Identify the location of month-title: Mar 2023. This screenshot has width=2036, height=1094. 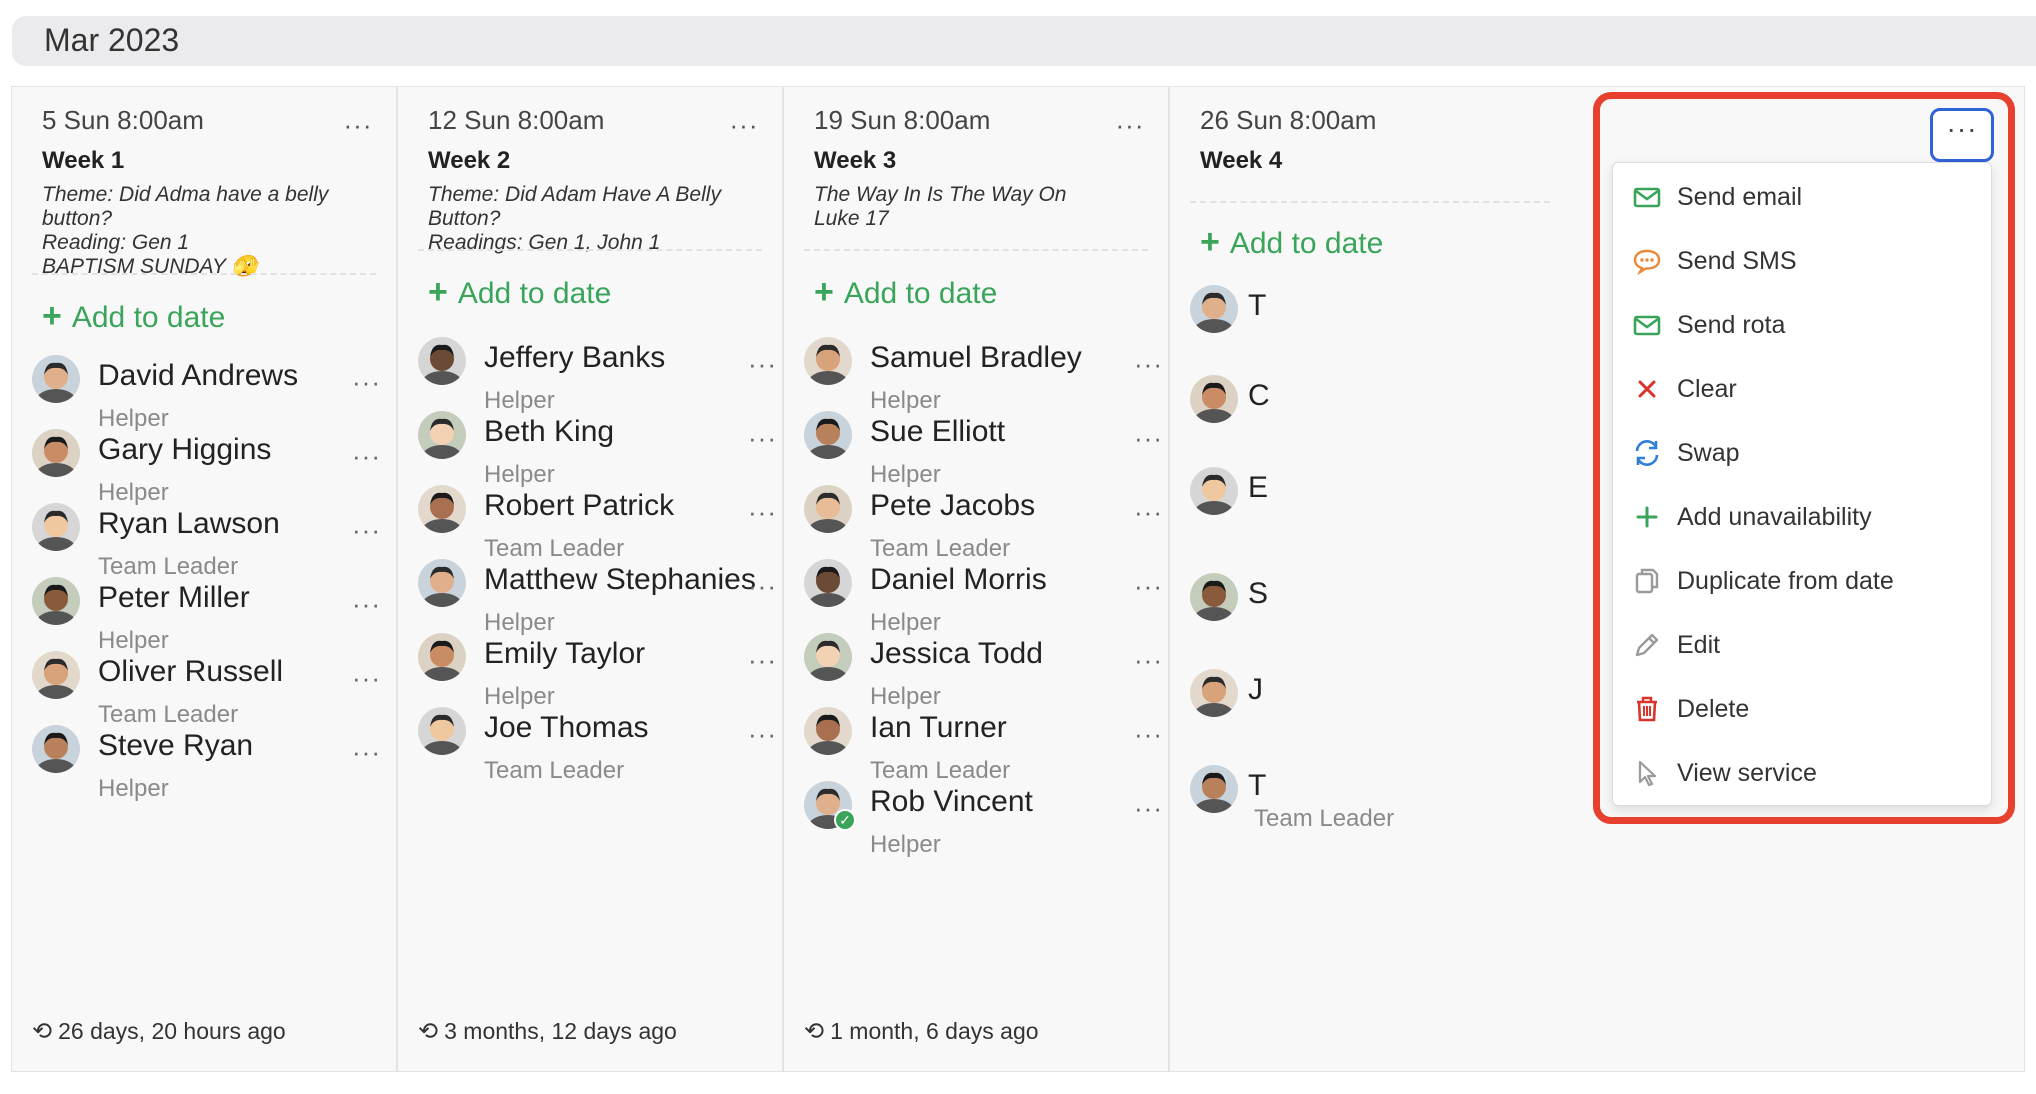
(112, 40).